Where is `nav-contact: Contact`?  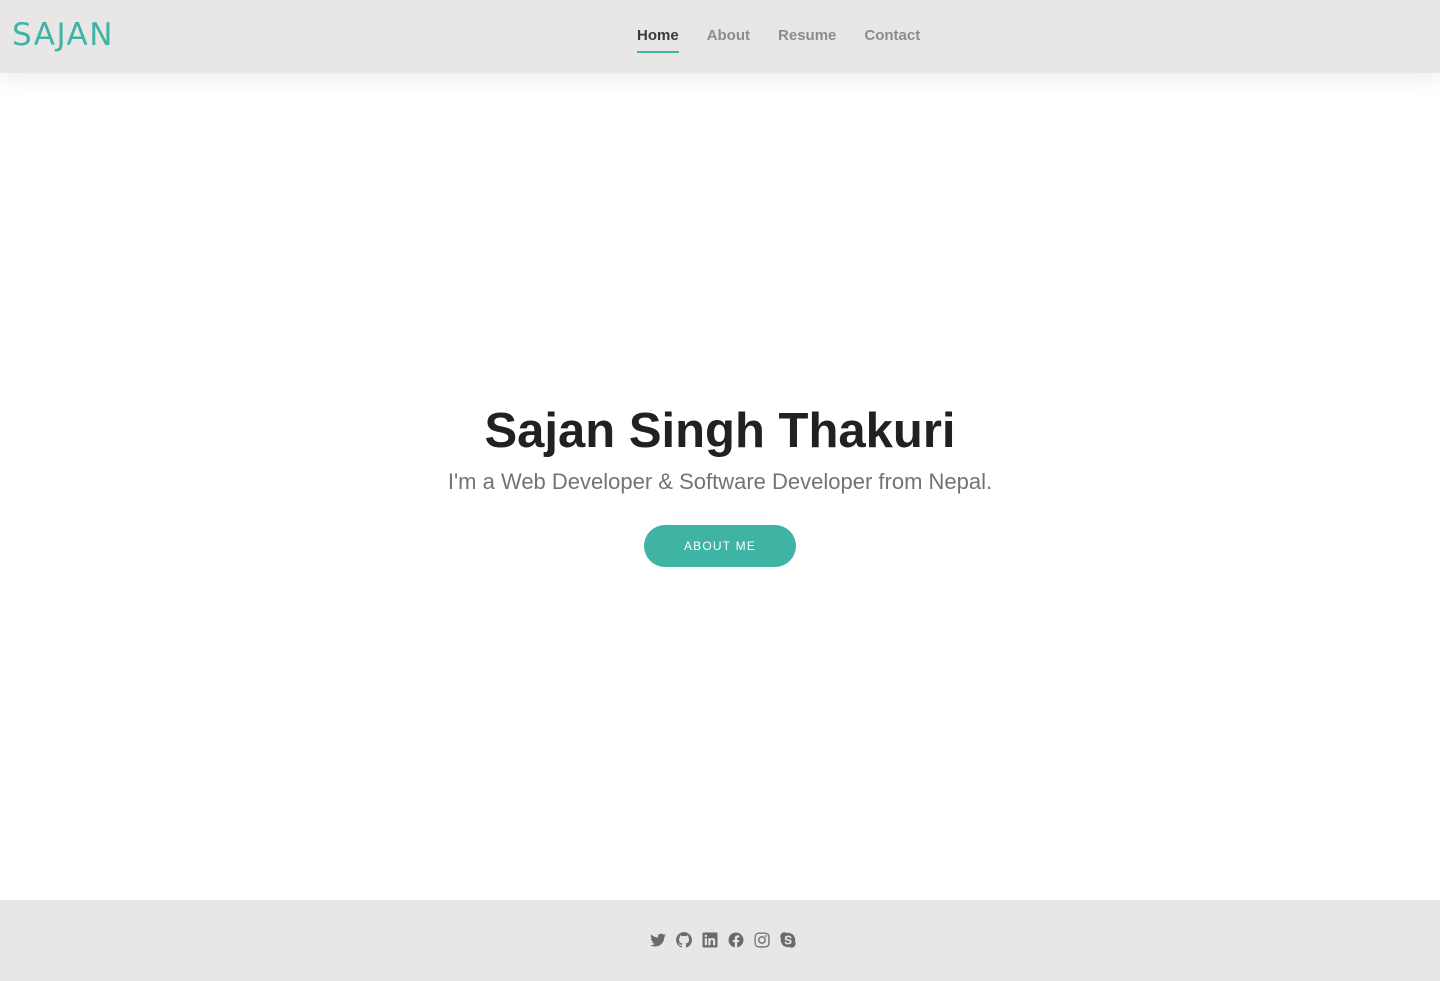
nav-contact: Contact is located at coordinates (892, 26).